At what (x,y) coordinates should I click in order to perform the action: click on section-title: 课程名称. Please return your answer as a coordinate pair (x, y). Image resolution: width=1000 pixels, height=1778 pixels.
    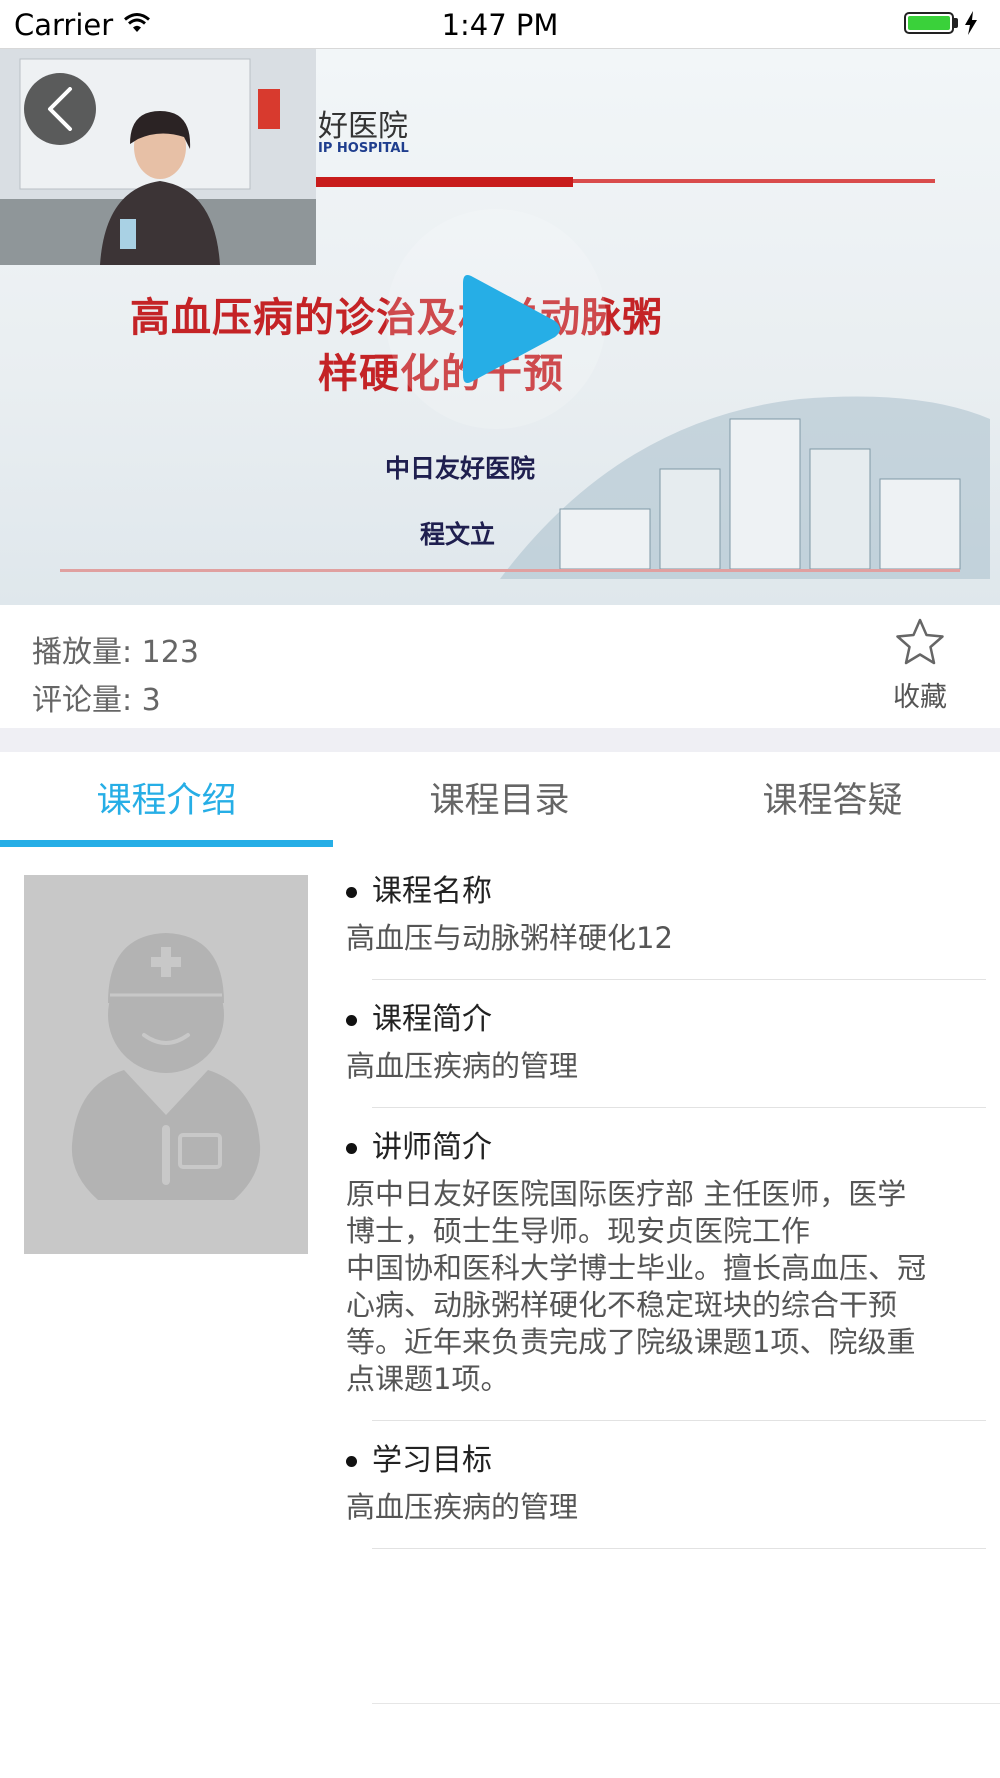
    Looking at the image, I should click on (432, 891).